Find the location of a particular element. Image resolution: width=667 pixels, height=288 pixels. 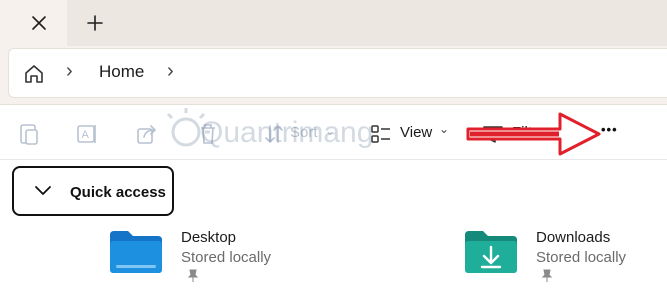

share-button is located at coordinates (147, 134).